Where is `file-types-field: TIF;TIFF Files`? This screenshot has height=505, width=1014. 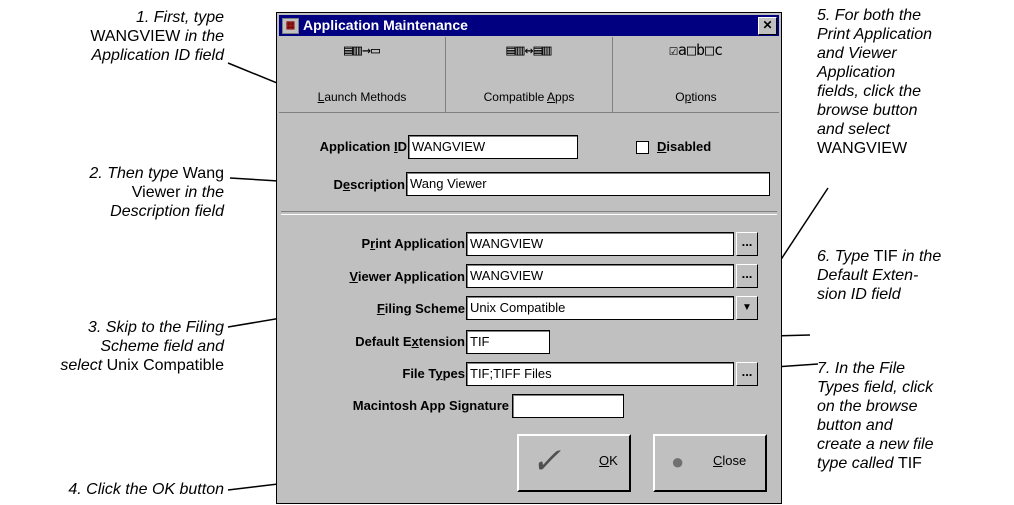
file-types-field: TIF;TIFF Files is located at coordinates (600, 374).